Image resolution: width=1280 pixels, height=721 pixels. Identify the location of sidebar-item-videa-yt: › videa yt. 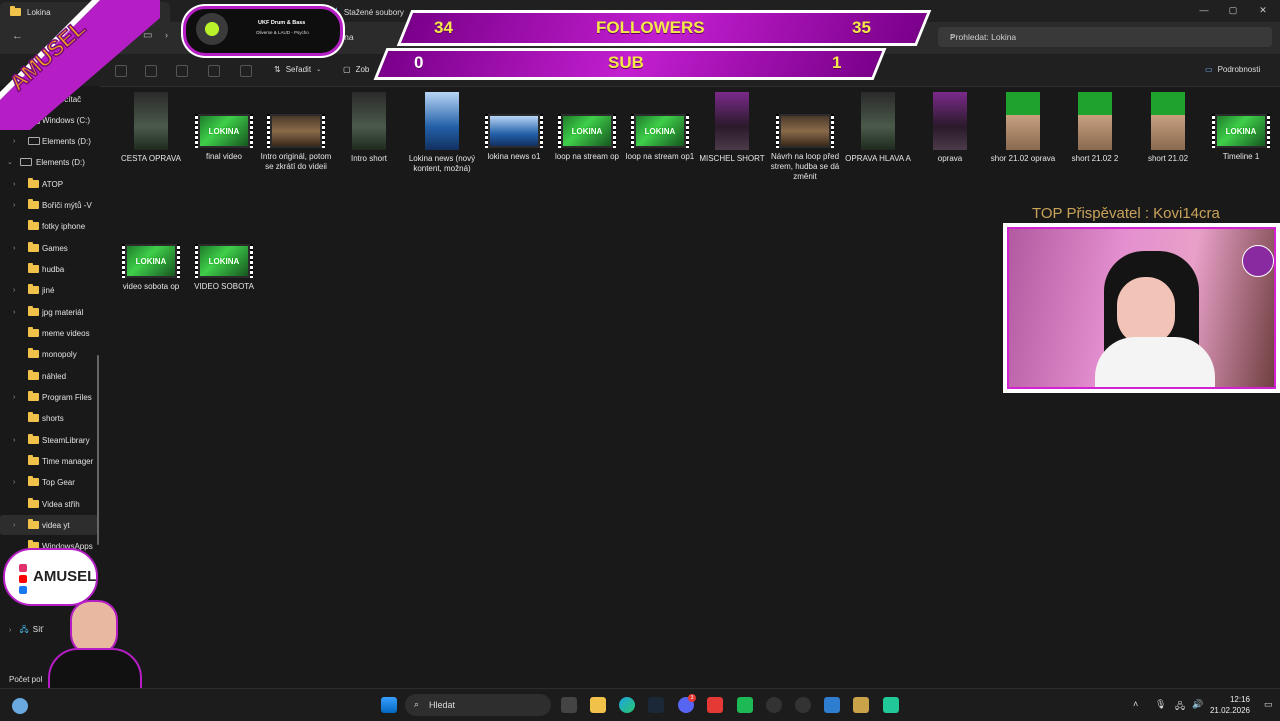
(49, 525).